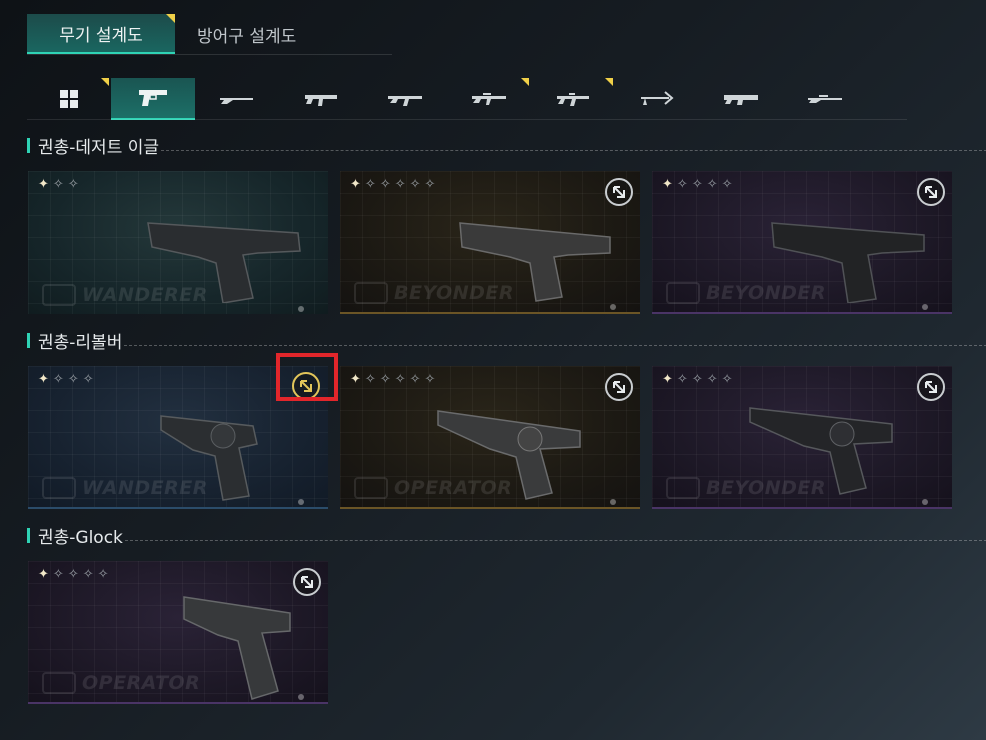 Image resolution: width=986 pixels, height=740 pixels. I want to click on category-rifle, so click(489, 99).